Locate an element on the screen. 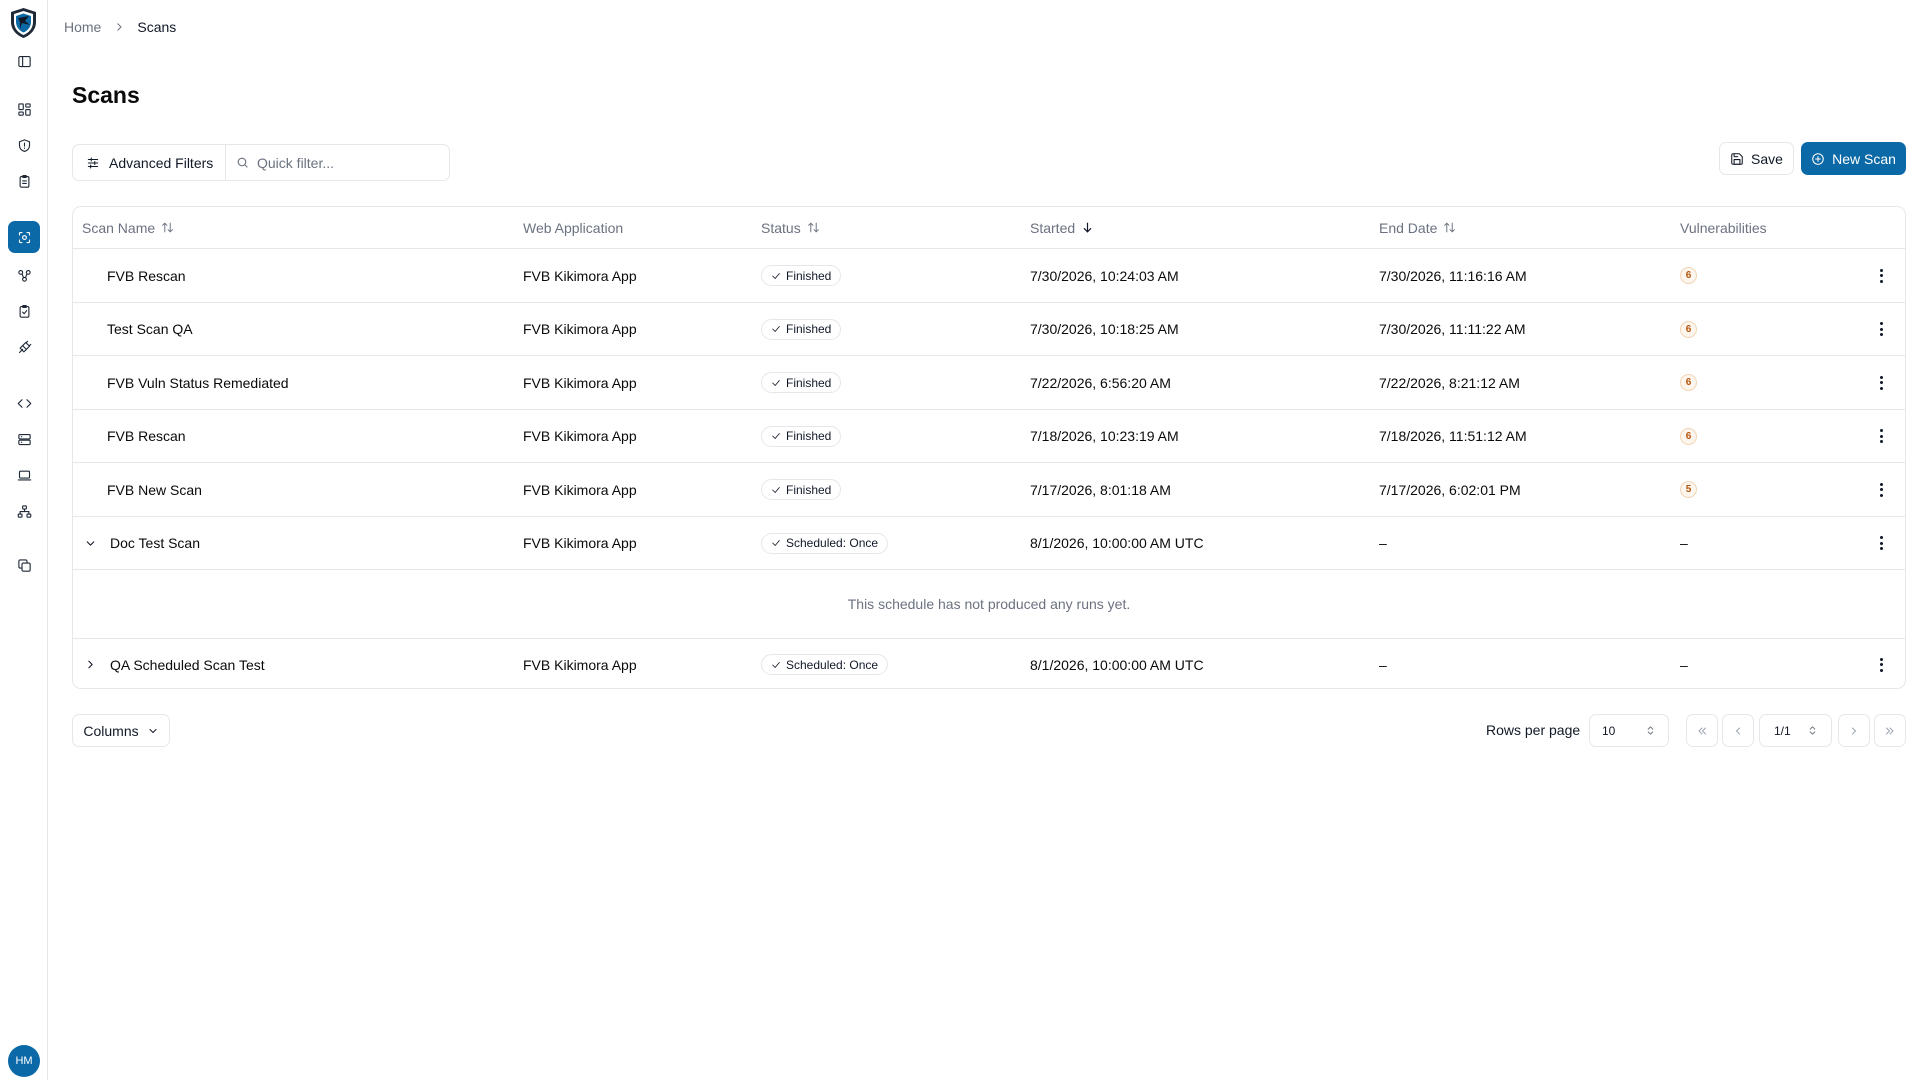 Image resolution: width=1920 pixels, height=1080 pixels. save-button: Save is located at coordinates (1756, 158).